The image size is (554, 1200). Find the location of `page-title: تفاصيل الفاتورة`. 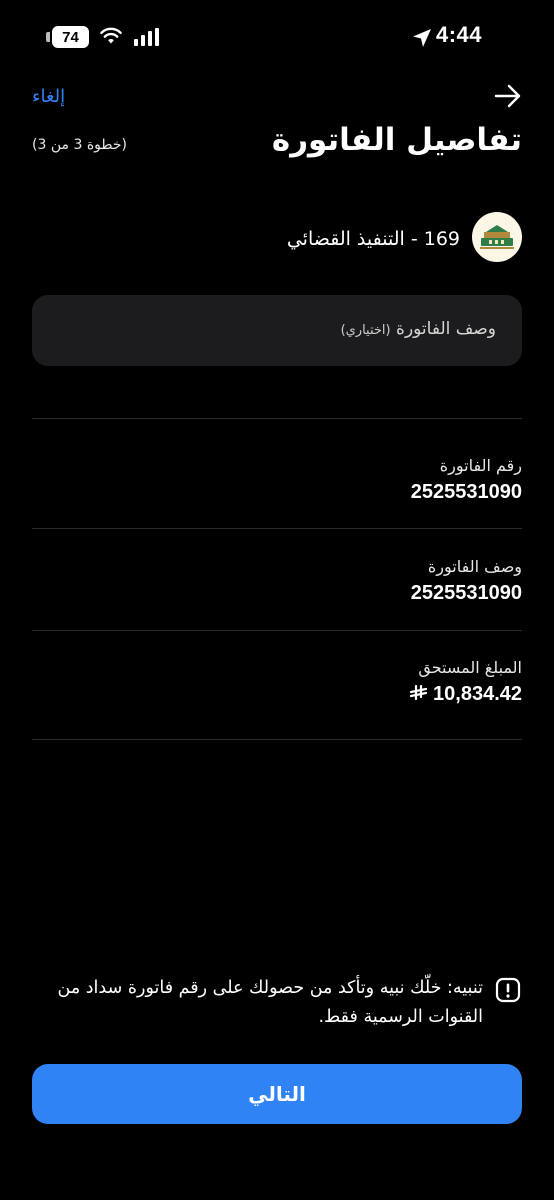

page-title: تفاصيل الفاتورة is located at coordinates (396, 140).